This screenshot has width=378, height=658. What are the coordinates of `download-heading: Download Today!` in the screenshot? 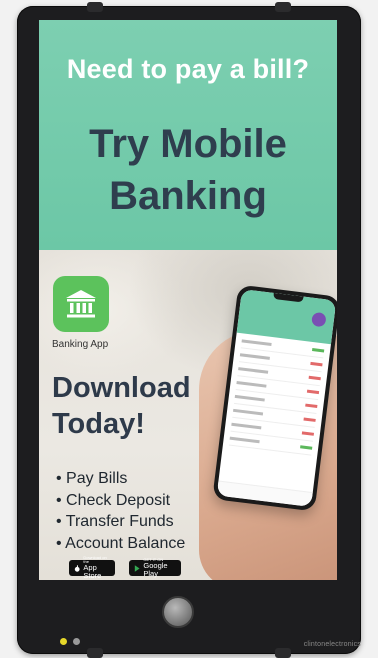 It's located at (121, 406).